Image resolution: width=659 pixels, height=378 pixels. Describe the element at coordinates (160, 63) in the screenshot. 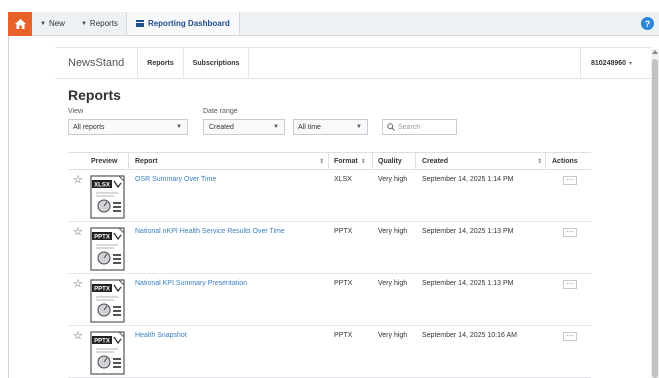

I see `tab-reports: Reports` at that location.